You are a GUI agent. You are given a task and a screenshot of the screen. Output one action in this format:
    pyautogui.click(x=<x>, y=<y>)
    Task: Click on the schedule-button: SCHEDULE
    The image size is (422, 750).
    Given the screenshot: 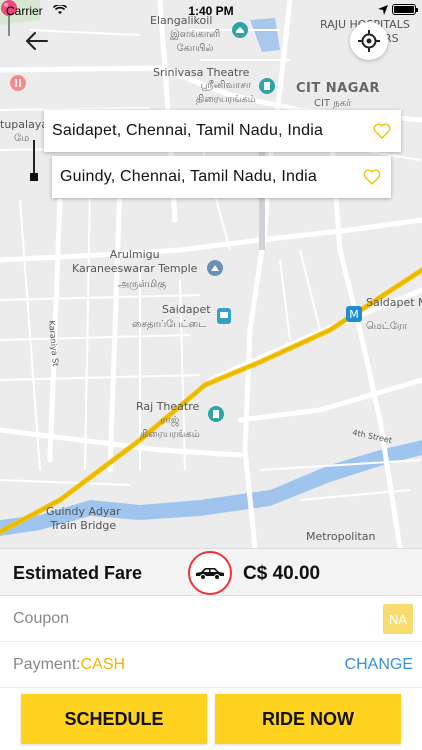 What is the action you would take?
    pyautogui.click(x=114, y=719)
    